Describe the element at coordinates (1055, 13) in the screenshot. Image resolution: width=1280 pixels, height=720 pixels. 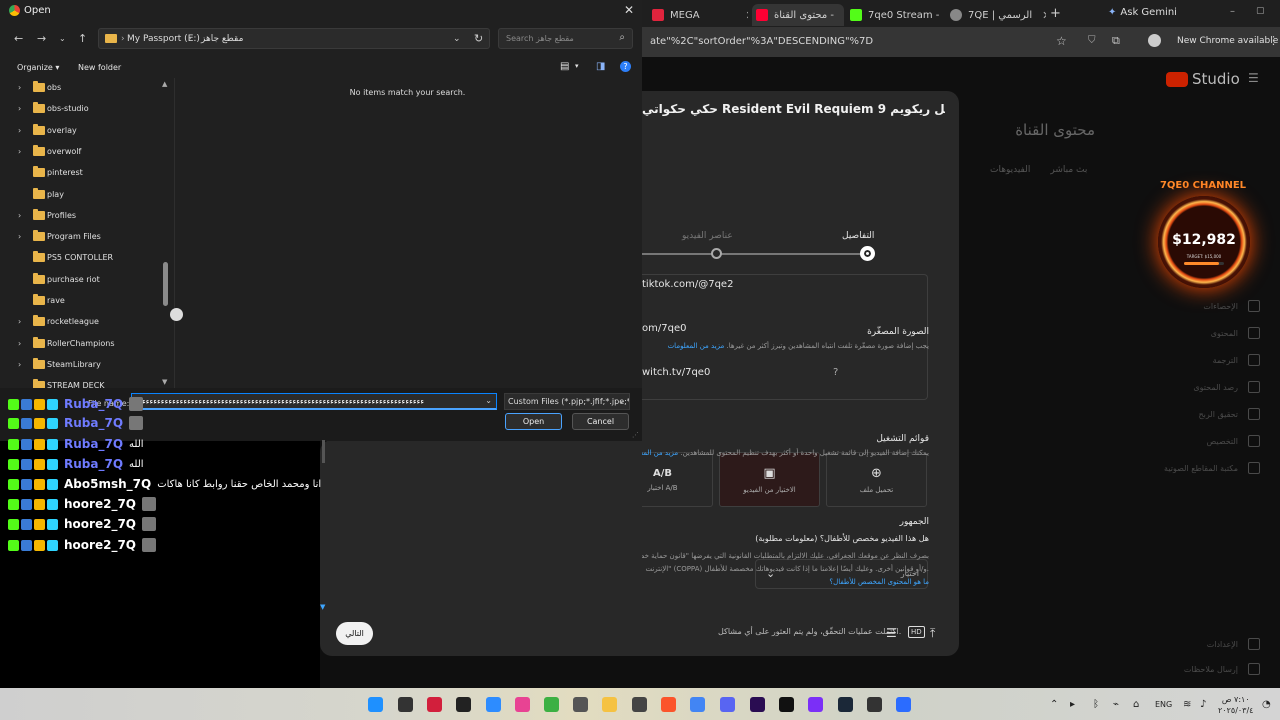
I see `new-tab-button: +` at that location.